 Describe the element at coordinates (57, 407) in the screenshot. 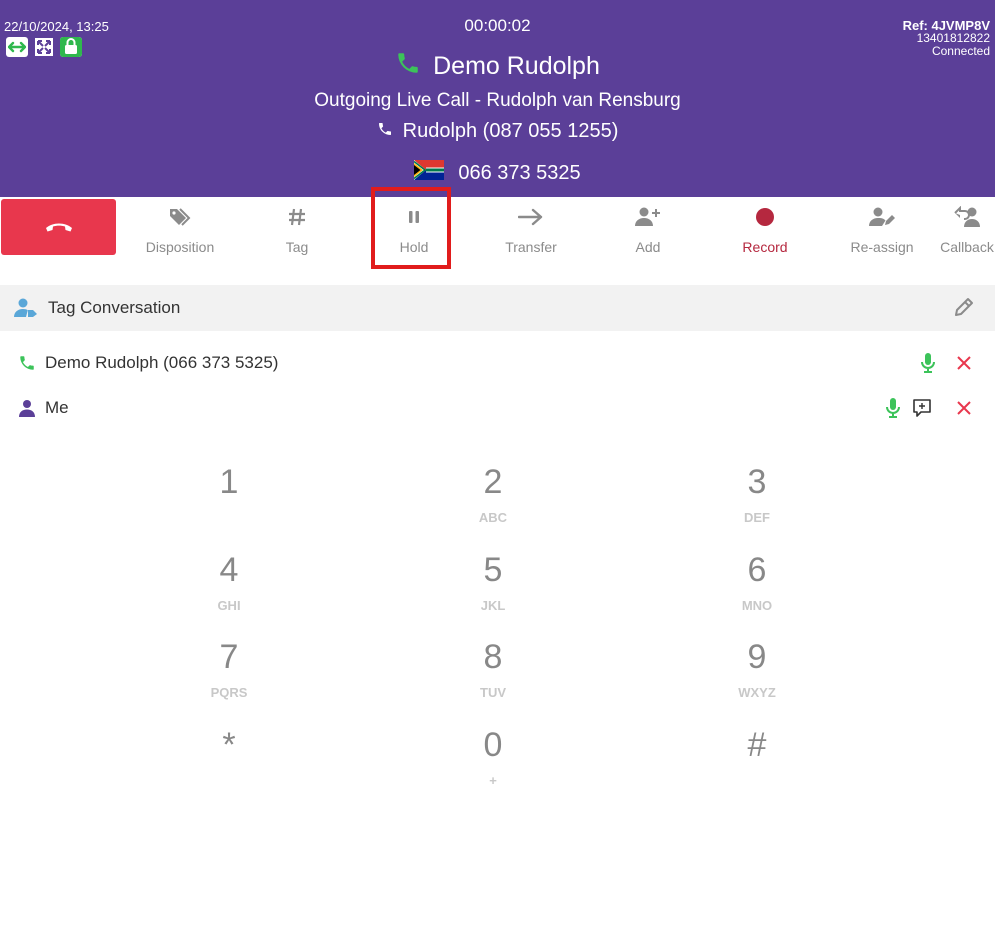

I see `participant-name: Me` at that location.